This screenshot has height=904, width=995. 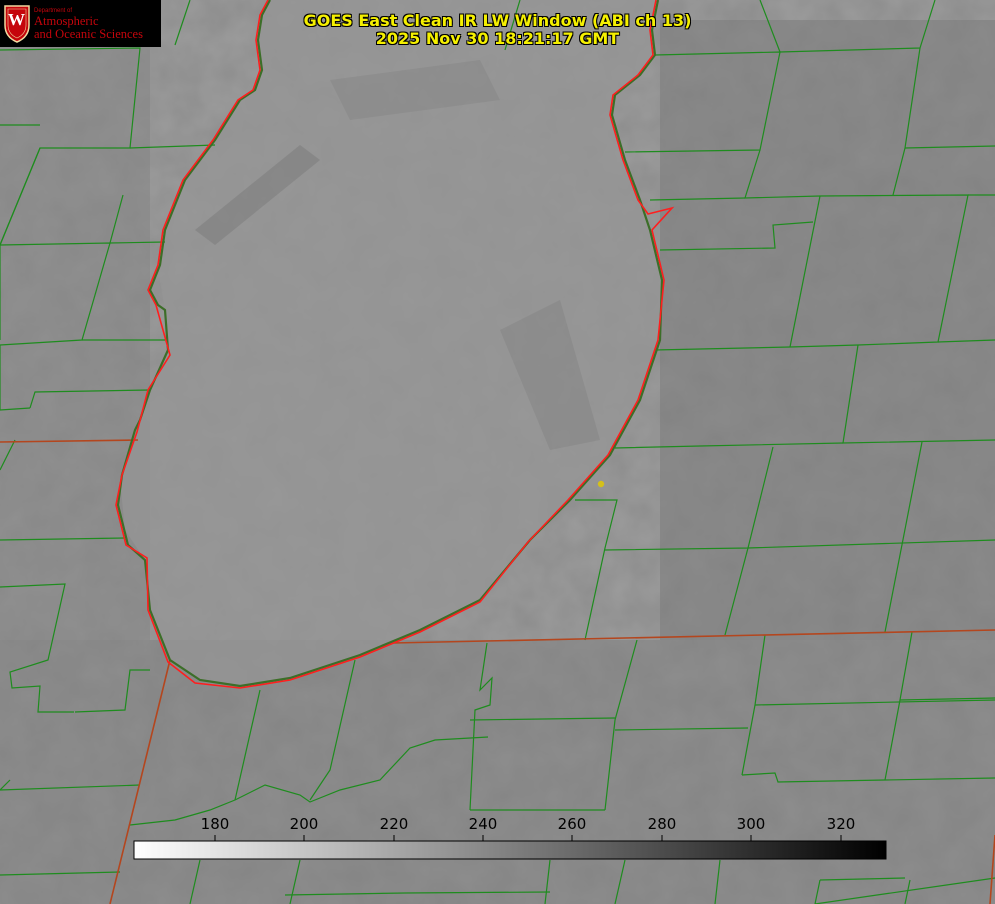 I want to click on colorbar-tick-label: 300, so click(x=751, y=824).